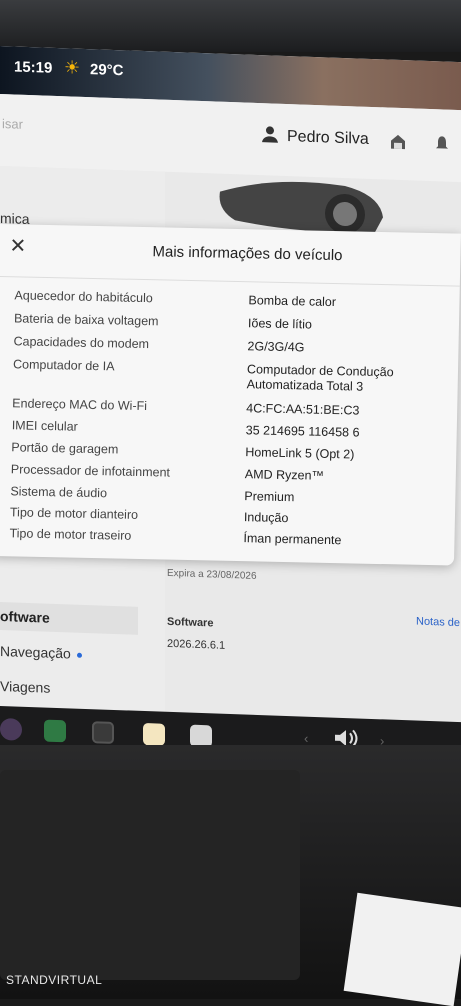 This screenshot has height=1006, width=461. Describe the element at coordinates (228, 450) in the screenshot. I see `info-row: Portão de garagem HomeLink 5 (Opt 2)` at that location.